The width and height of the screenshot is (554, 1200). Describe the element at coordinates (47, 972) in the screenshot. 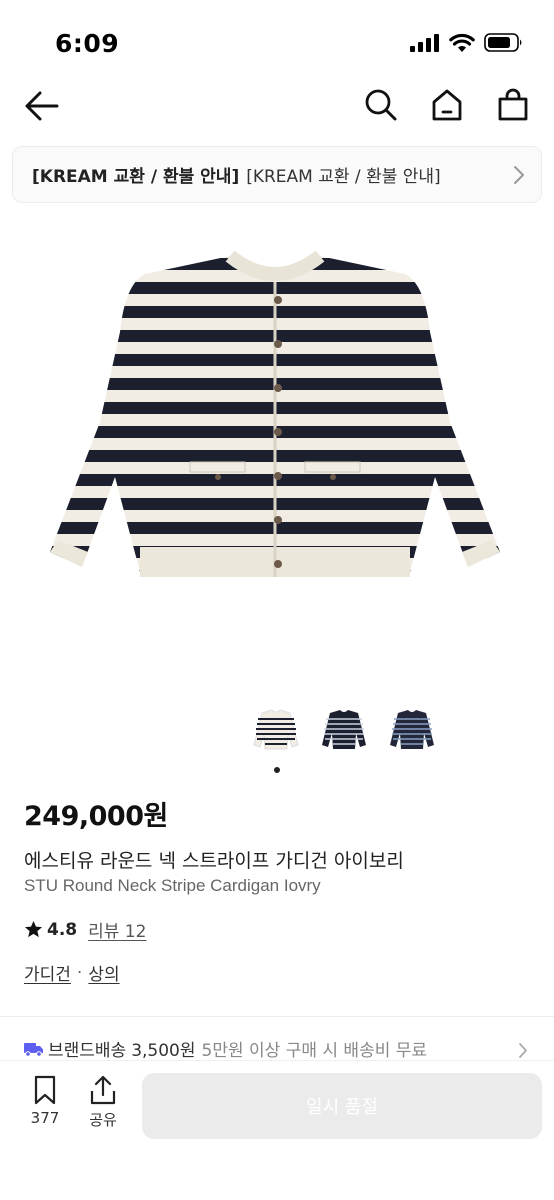

I see `category-link-cardigan: 가디건` at that location.